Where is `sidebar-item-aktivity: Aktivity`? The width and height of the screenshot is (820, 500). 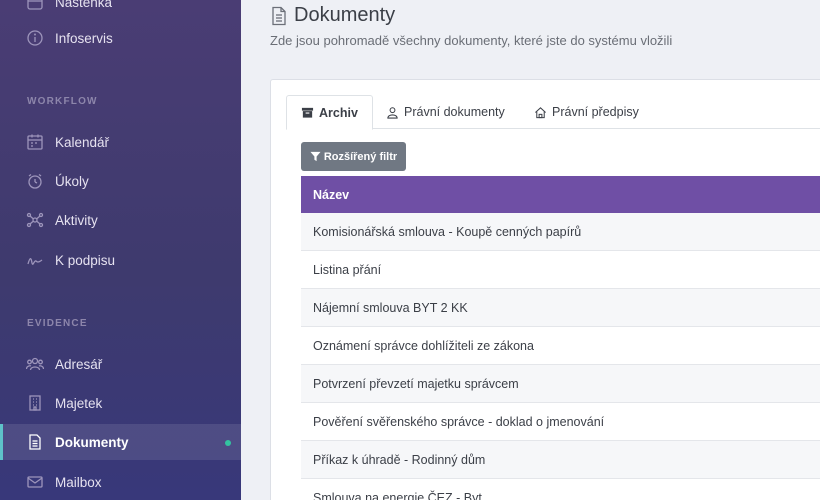 sidebar-item-aktivity: Aktivity is located at coordinates (120, 220).